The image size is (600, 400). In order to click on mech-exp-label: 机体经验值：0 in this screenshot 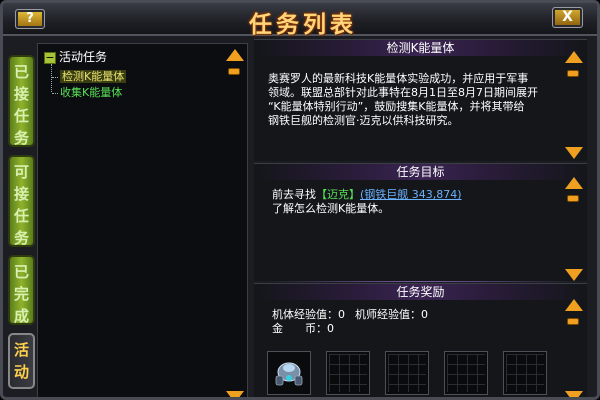, I will do `click(308, 314)`.